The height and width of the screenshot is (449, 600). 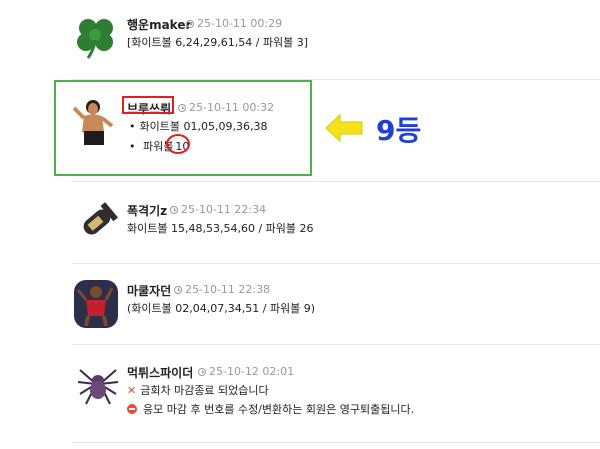 I want to click on martial-artist-avatar, so click(x=93, y=122).